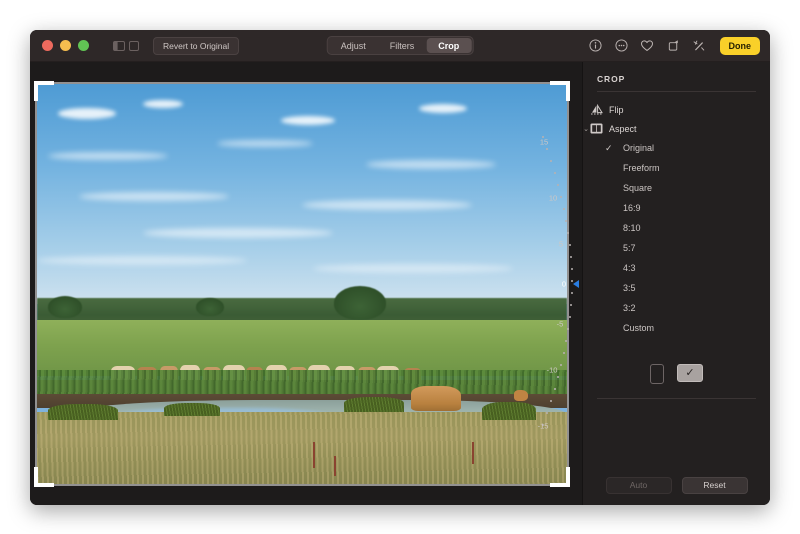 The width and height of the screenshot is (800, 534). Describe the element at coordinates (629, 288) in the screenshot. I see `aspect-option-label: 3:5` at that location.